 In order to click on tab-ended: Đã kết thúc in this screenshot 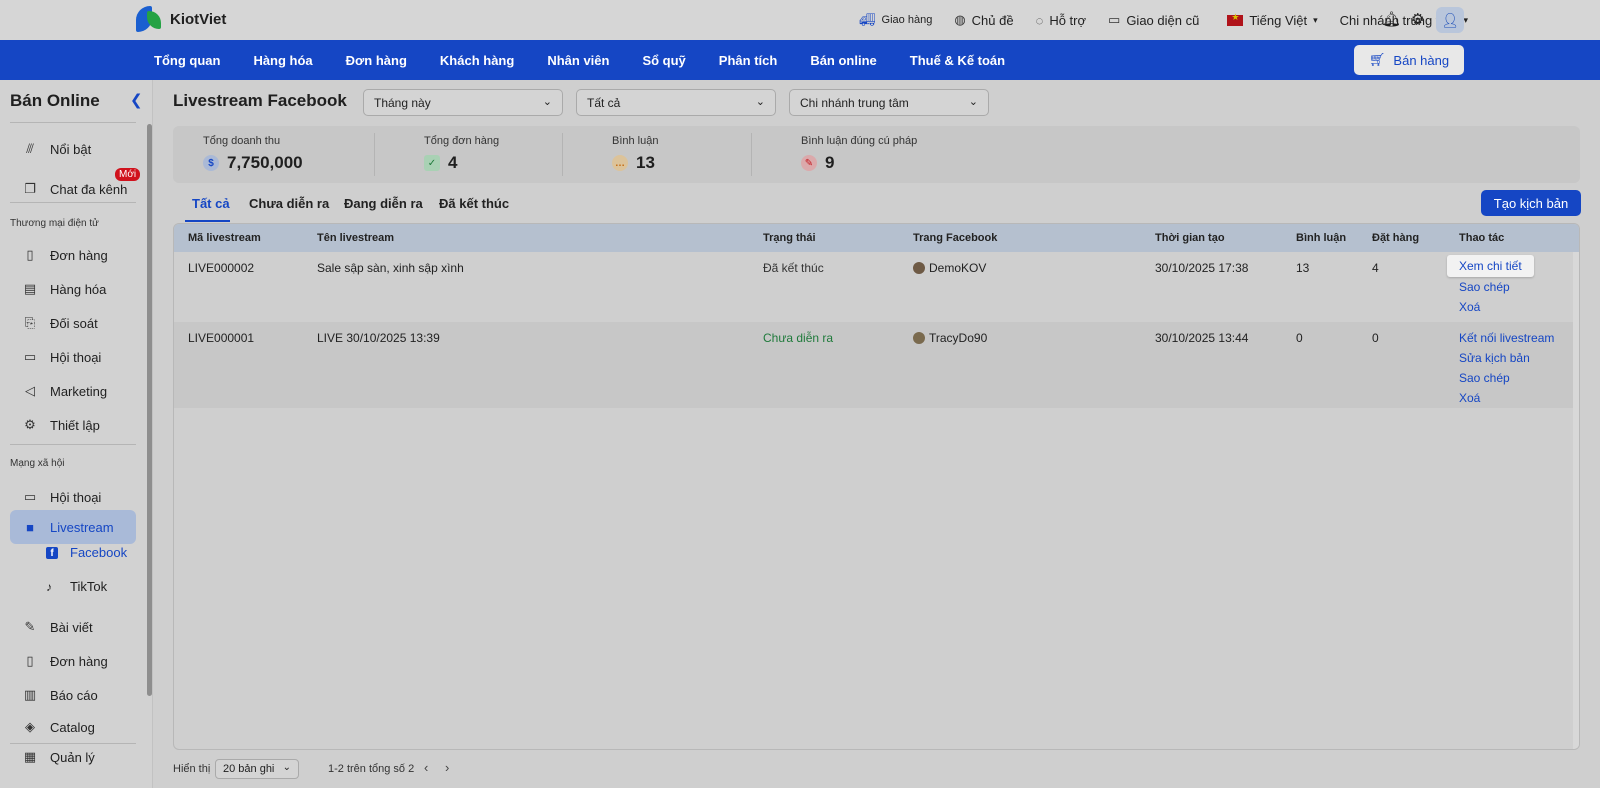, I will do `click(474, 203)`.